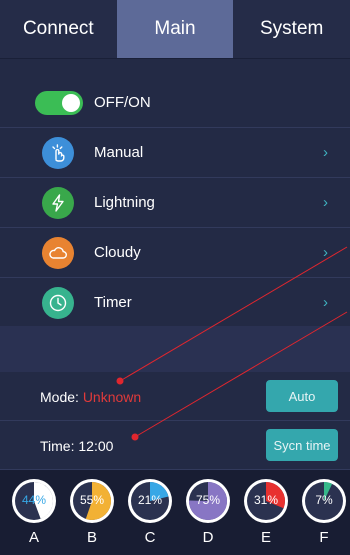 The width and height of the screenshot is (350, 555). Describe the element at coordinates (58, 152) in the screenshot. I see `hand-tap-icon` at that location.